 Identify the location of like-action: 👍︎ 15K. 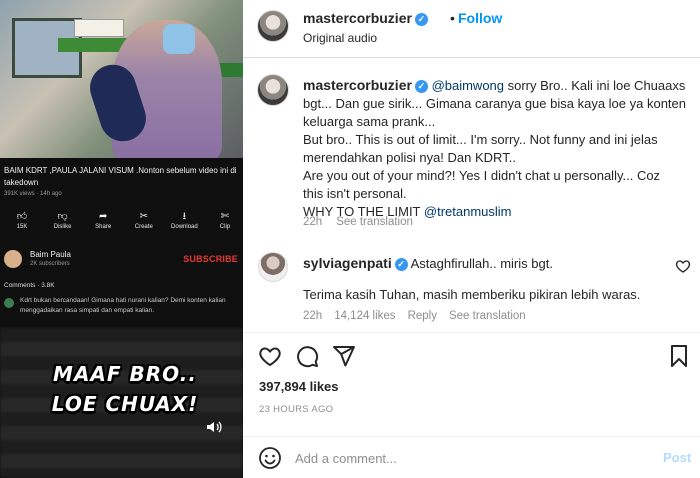
(22, 220).